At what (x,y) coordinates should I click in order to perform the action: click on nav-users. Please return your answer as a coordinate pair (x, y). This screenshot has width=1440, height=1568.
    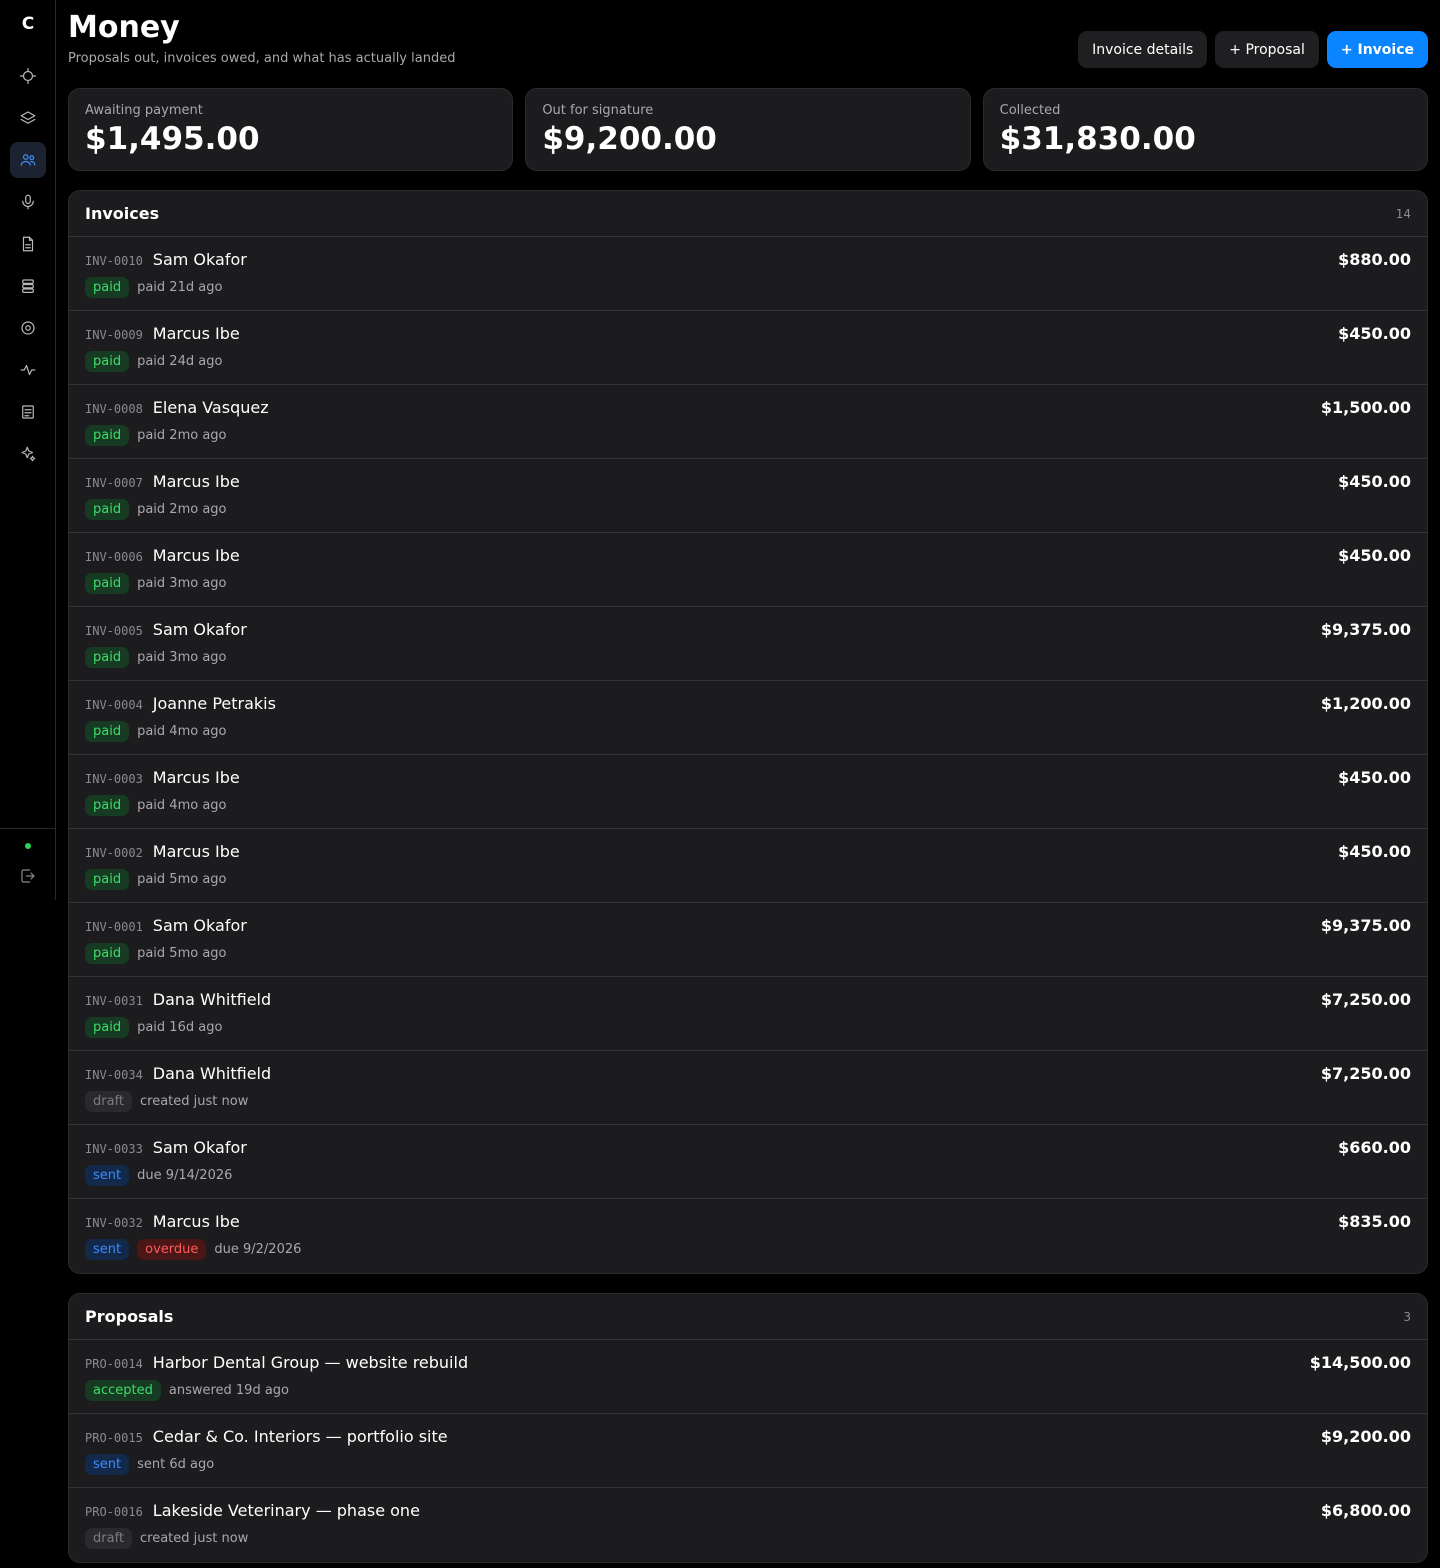
    Looking at the image, I should click on (28, 160).